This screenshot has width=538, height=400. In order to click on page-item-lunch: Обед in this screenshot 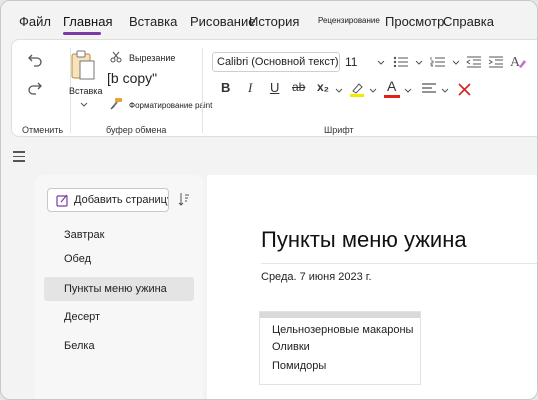, I will do `click(119, 259)`.